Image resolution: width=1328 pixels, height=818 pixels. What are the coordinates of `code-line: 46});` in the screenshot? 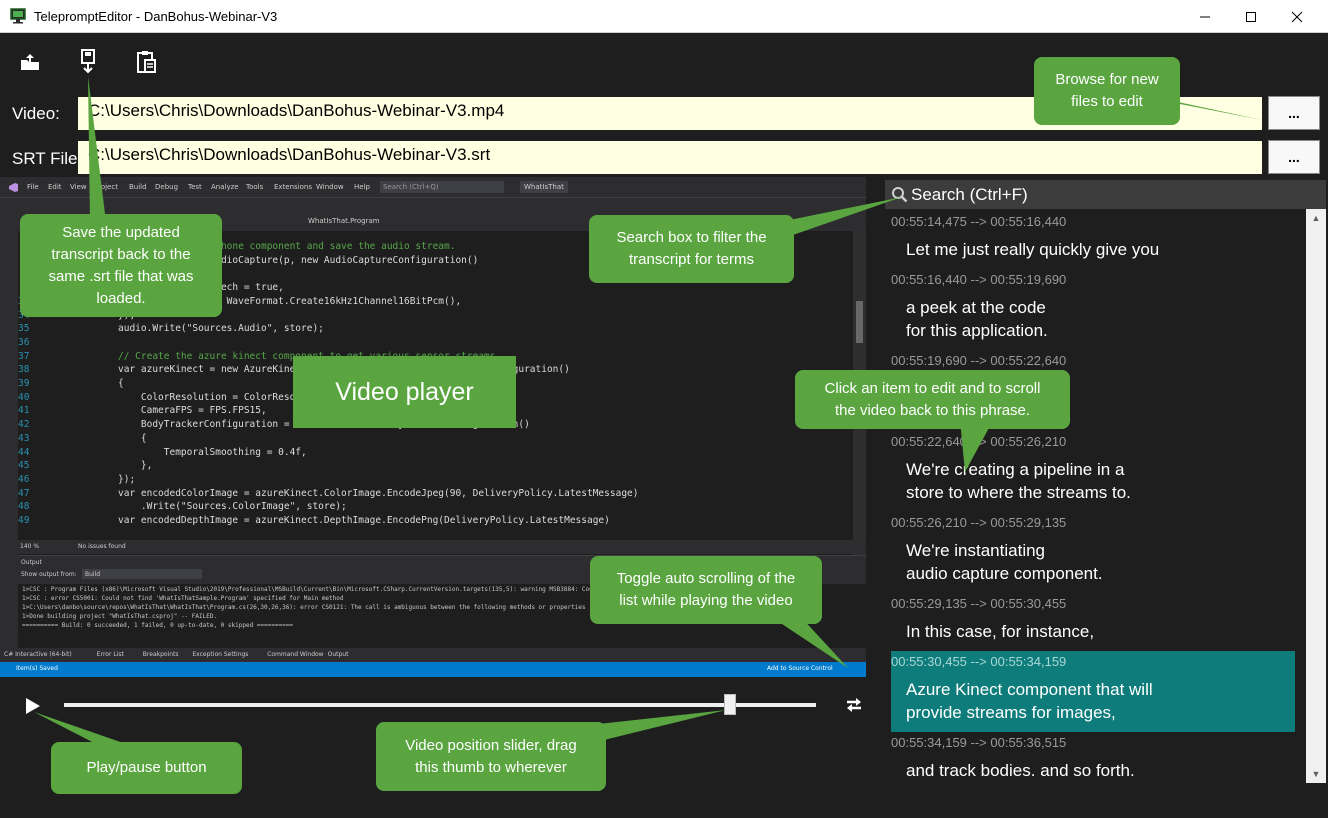 It's located at (77, 479).